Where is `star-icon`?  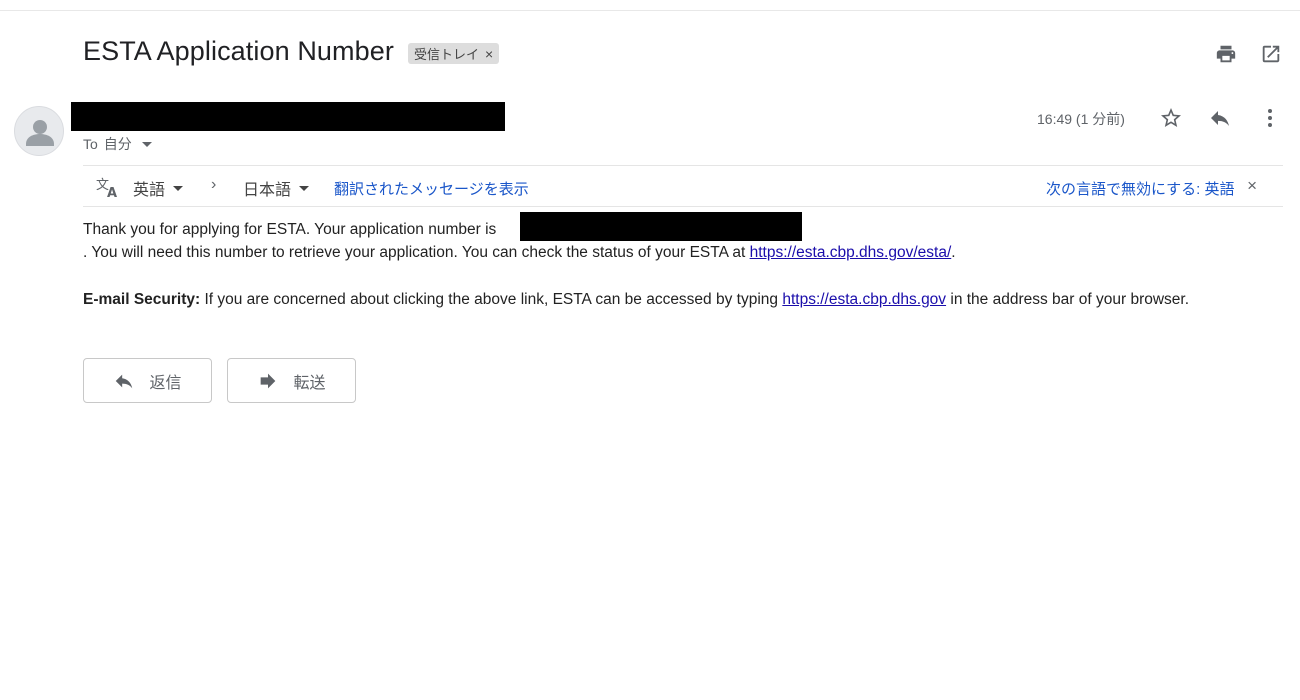
star-icon is located at coordinates (1171, 118).